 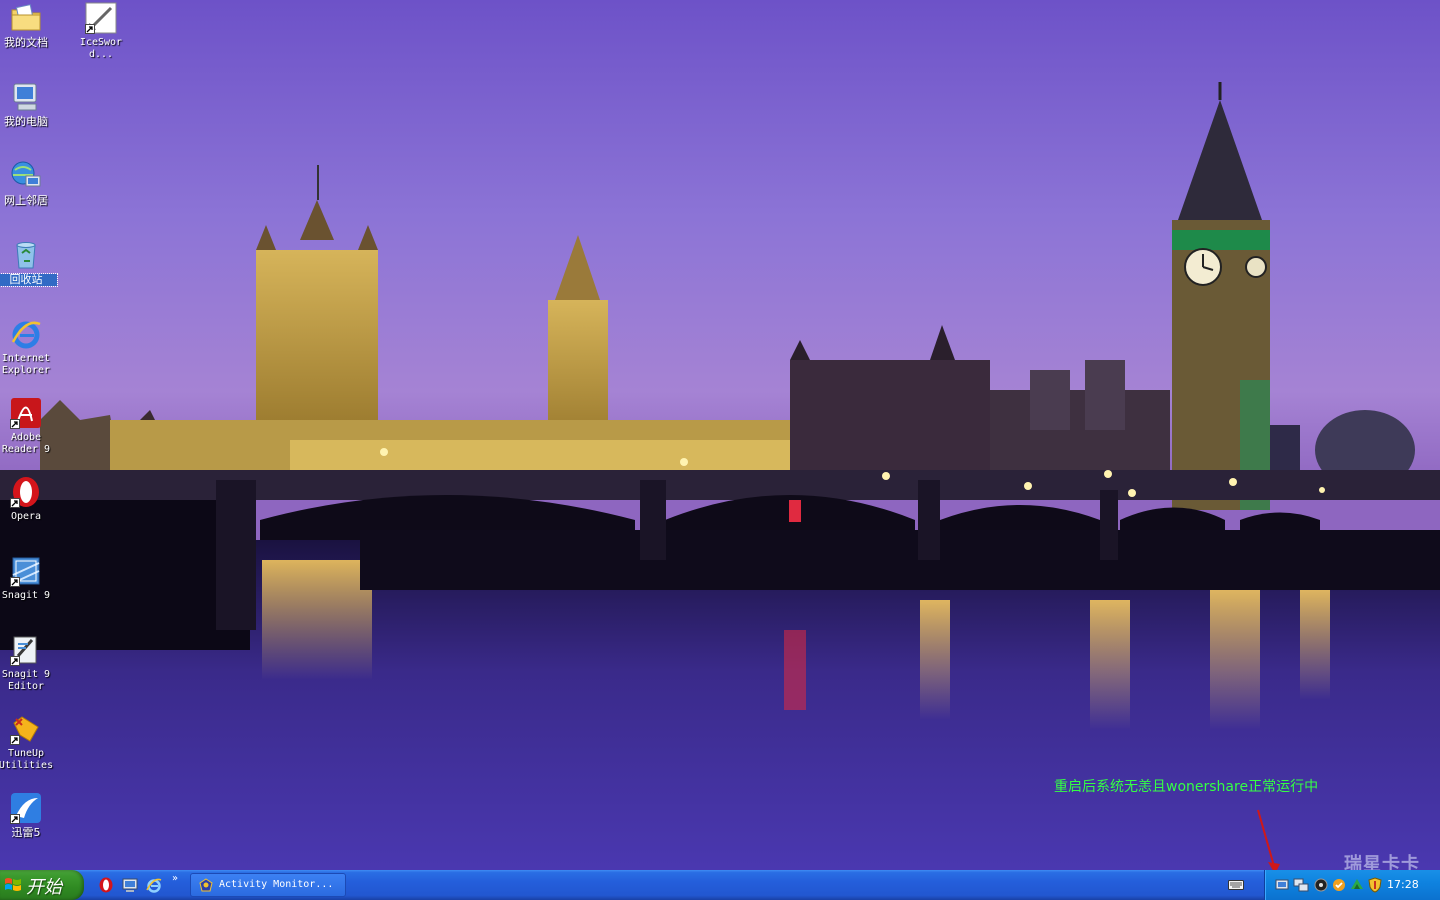 What do you see at coordinates (26, 364) in the screenshot?
I see `desktop-icon-label: Internet Explorer` at bounding box center [26, 364].